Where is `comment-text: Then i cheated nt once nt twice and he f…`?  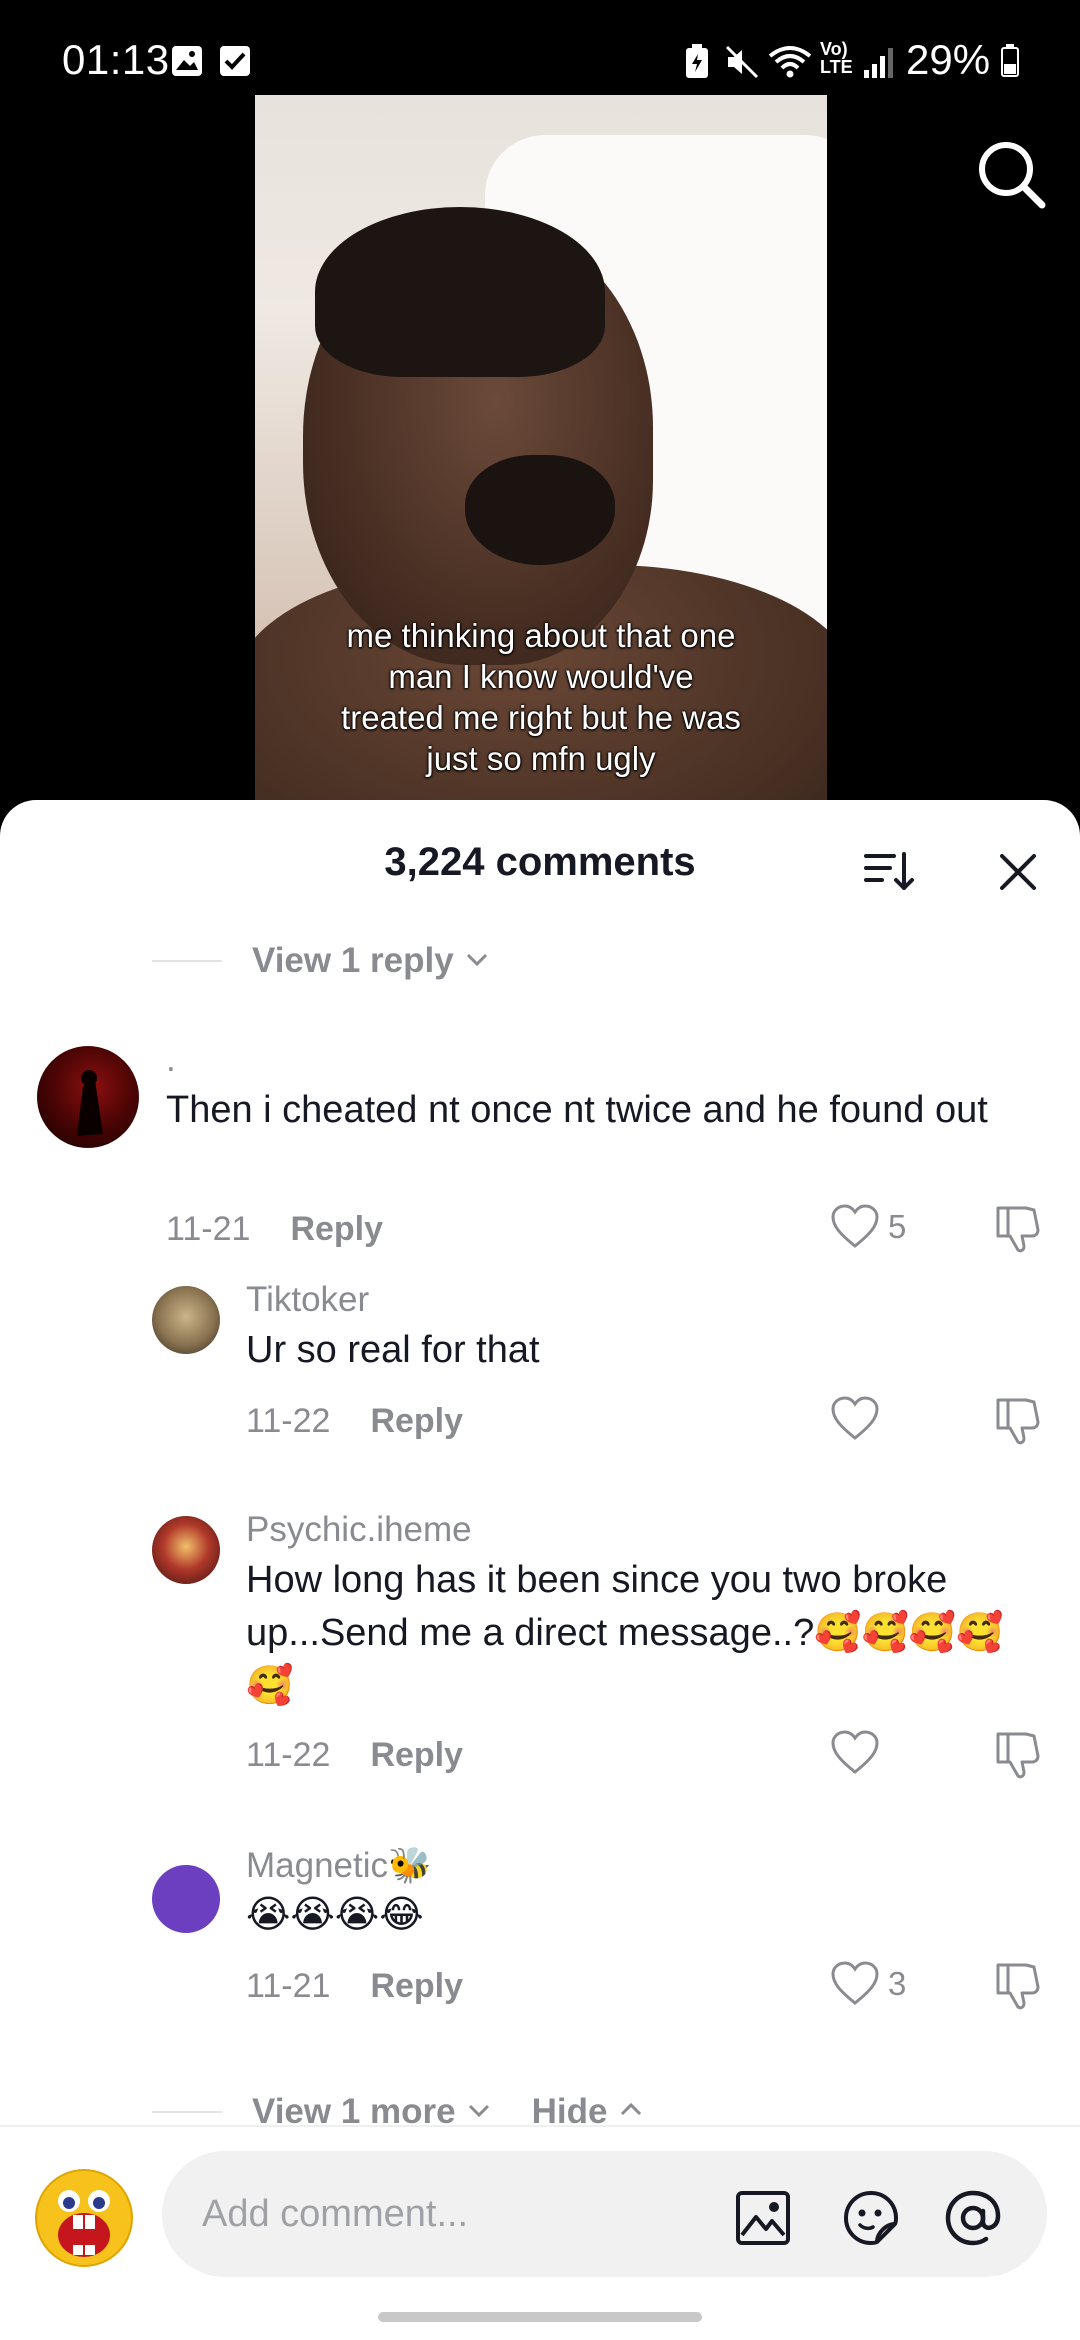
comment-text: Then i cheated nt once nt twice and he f… is located at coordinates (577, 1110).